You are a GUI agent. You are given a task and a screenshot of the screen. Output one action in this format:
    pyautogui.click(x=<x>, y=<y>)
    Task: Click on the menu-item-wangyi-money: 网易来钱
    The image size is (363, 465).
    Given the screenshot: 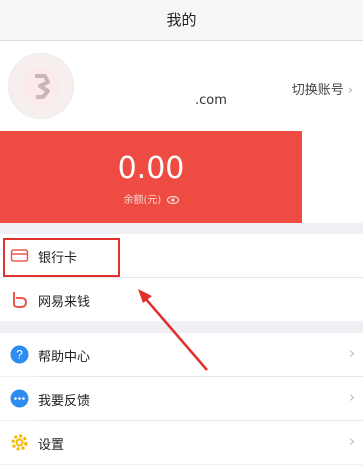 What is the action you would take?
    pyautogui.click(x=181, y=299)
    